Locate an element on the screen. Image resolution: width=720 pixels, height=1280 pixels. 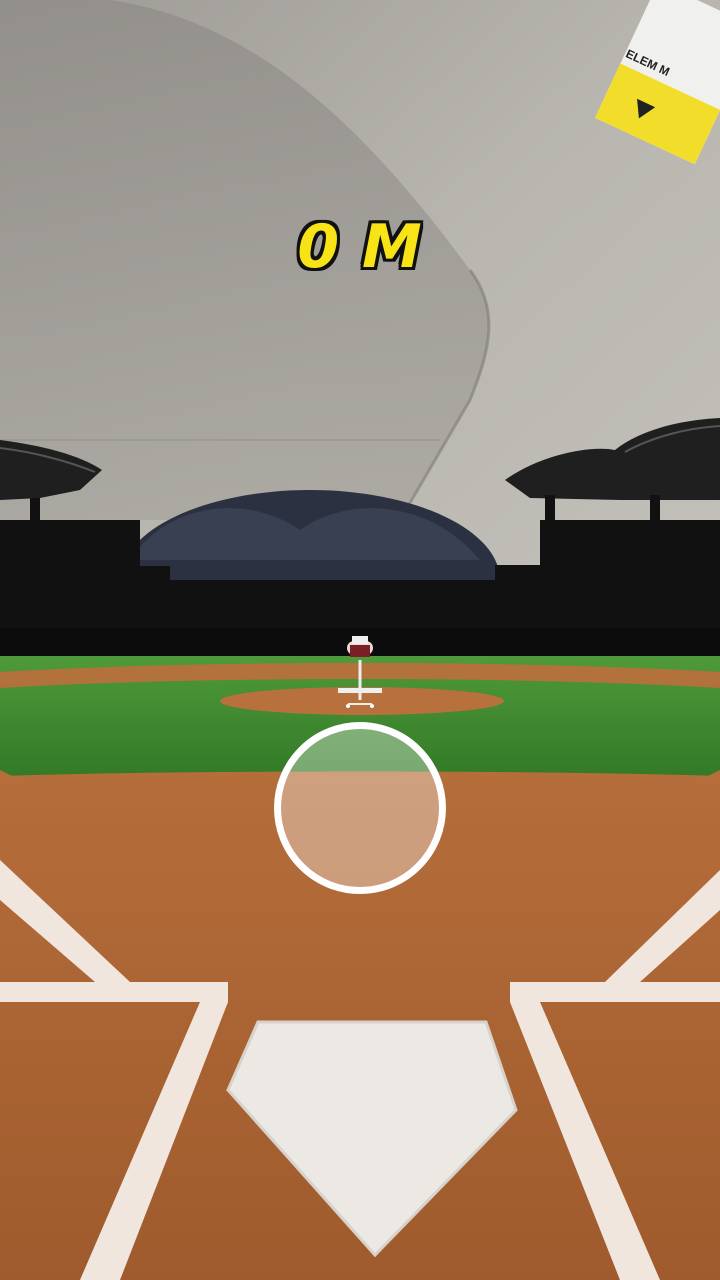
aim-reticle is located at coordinates (360, 808).